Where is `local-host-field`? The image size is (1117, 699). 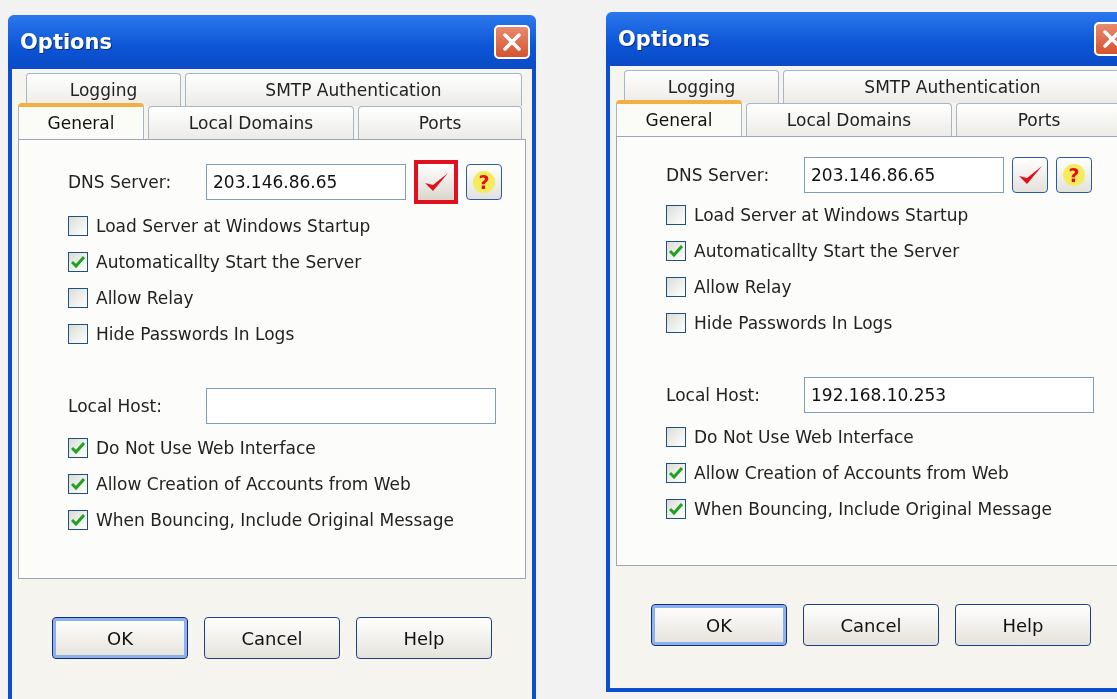 local-host-field is located at coordinates (351, 406).